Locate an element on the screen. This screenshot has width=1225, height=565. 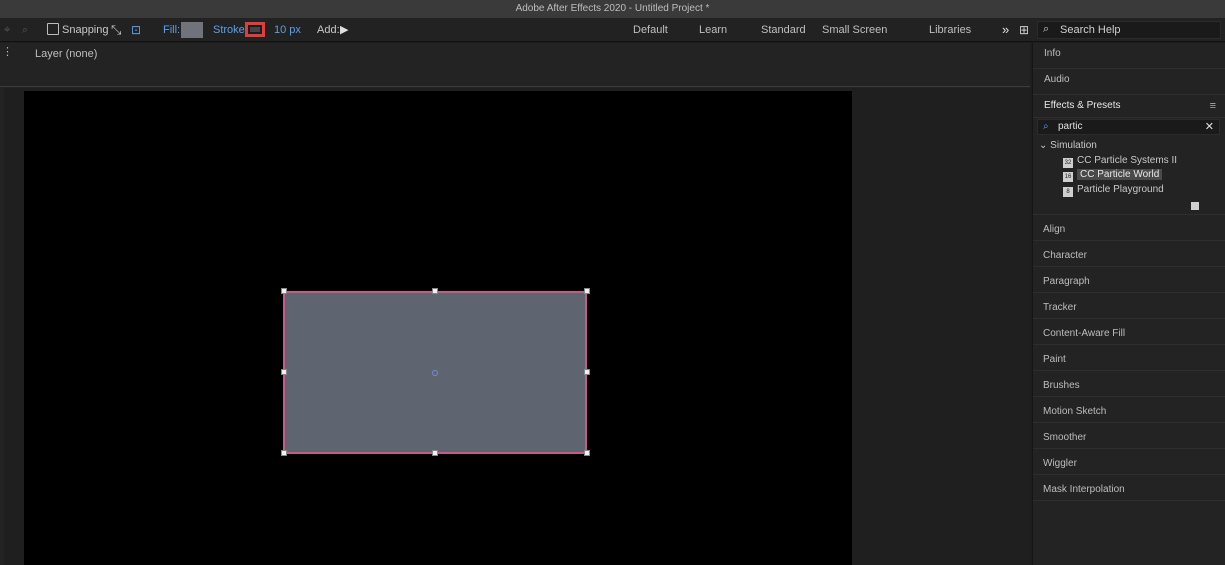
panel-tracker: Tracker is located at coordinates (1060, 307).